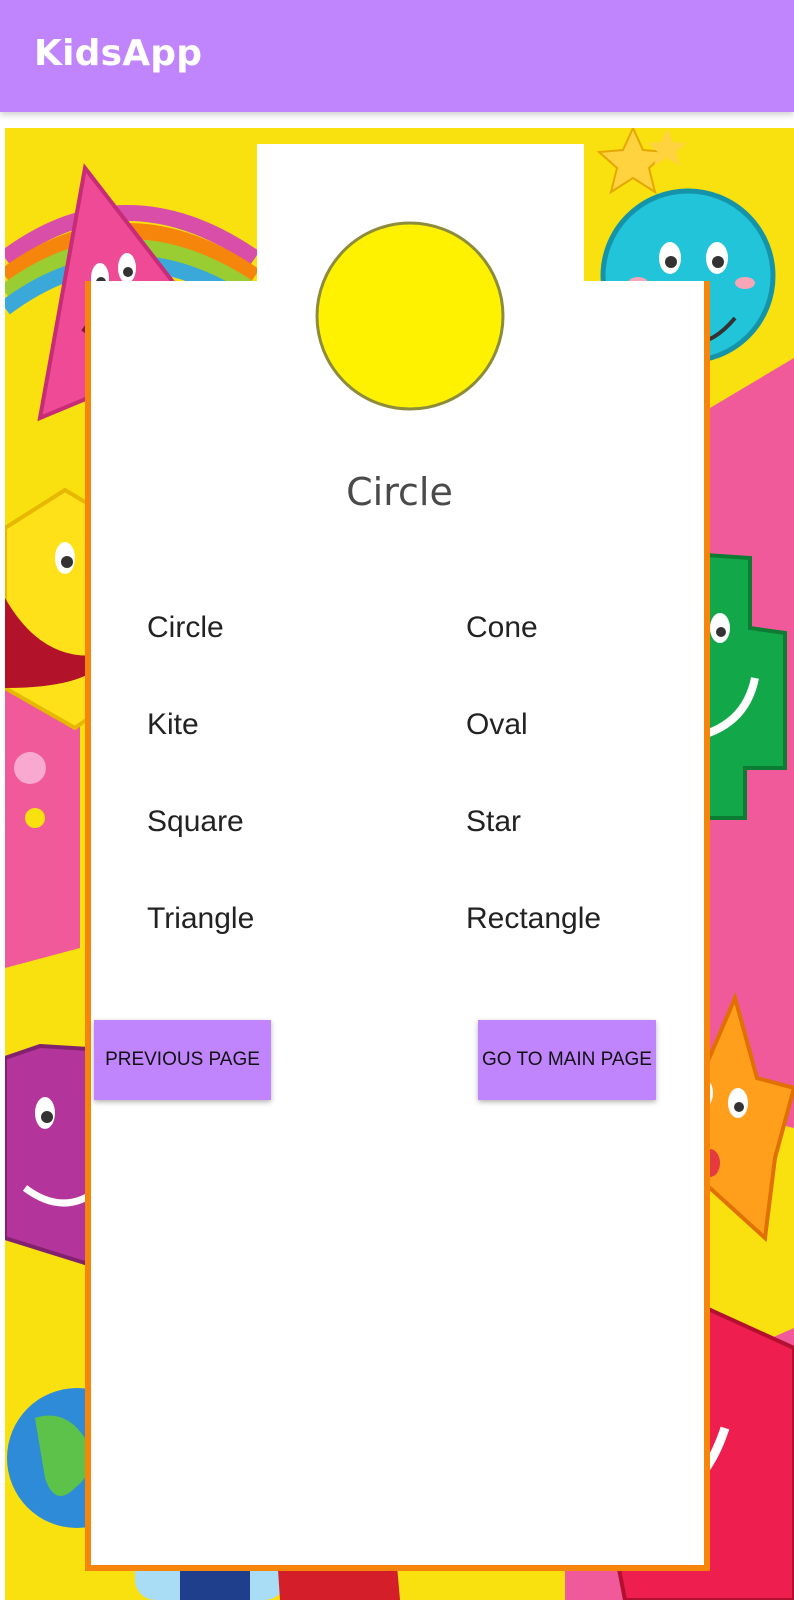 The height and width of the screenshot is (1600, 794). I want to click on option-kite: Kite, so click(173, 725).